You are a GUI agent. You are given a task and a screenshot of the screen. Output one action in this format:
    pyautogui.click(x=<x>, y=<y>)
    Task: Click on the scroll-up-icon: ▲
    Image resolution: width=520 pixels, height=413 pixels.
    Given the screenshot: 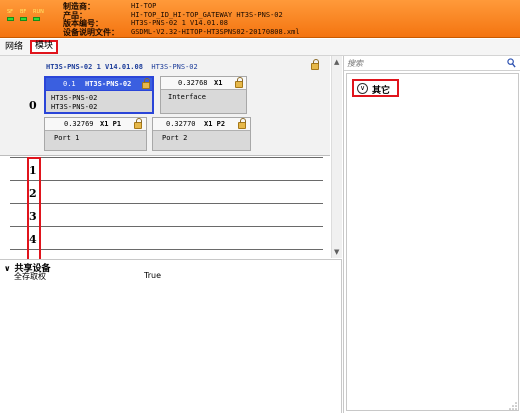 What is the action you would take?
    pyautogui.click(x=336, y=62)
    